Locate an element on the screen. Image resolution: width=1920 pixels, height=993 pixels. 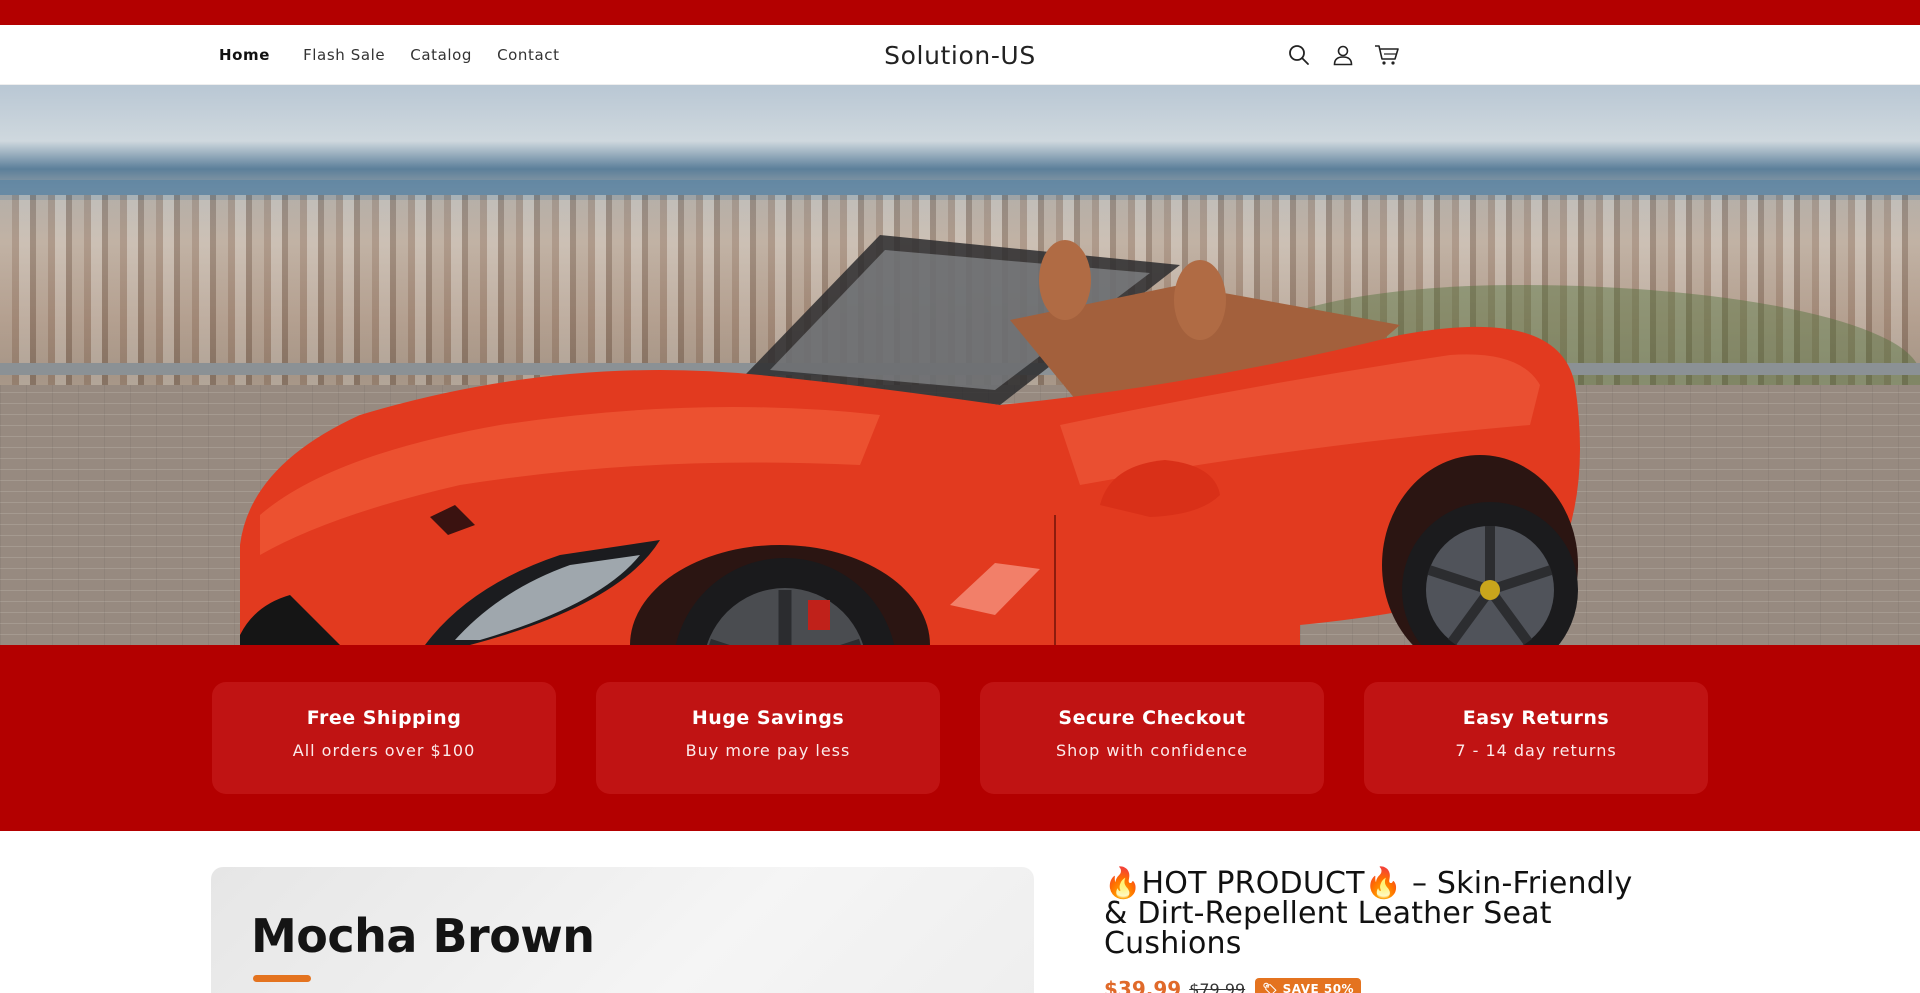
feature-title: Easy Returns is located at coordinates (1536, 718).